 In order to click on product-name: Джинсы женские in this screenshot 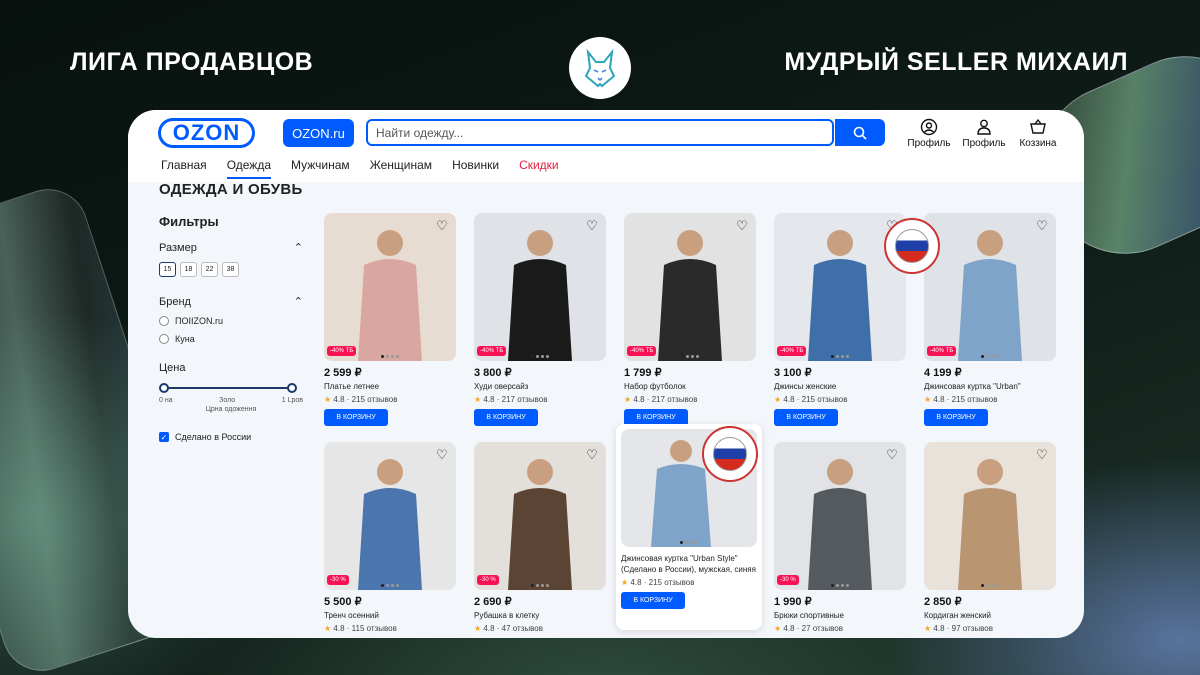, I will do `click(842, 386)`.